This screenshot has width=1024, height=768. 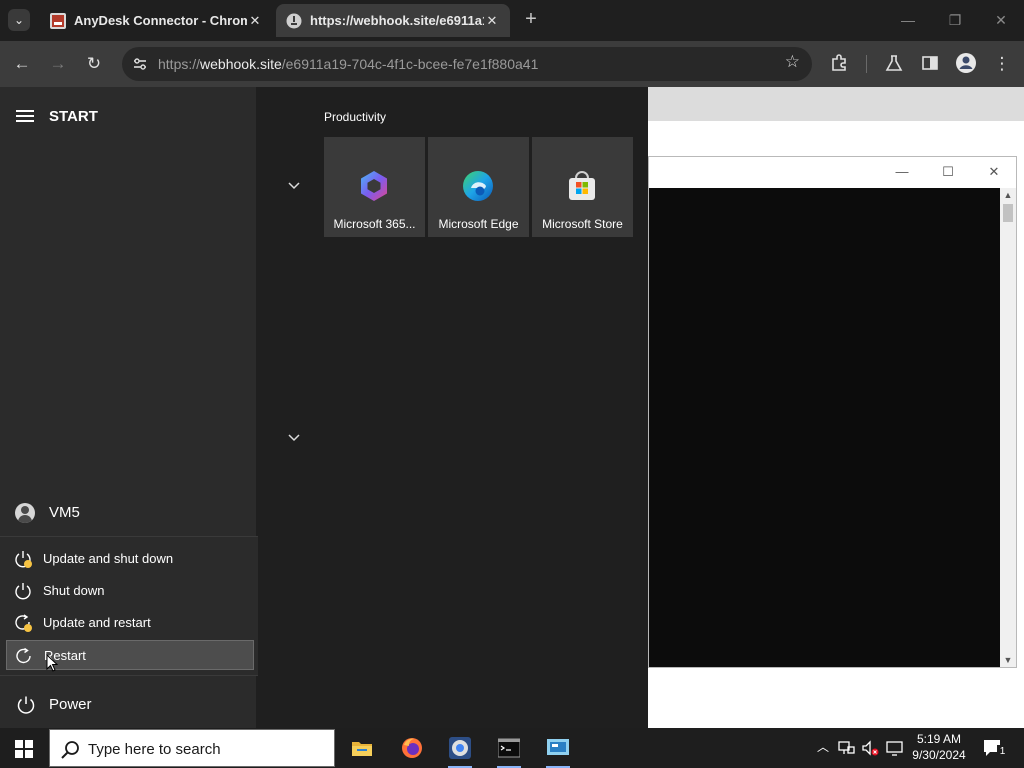 What do you see at coordinates (355, 117) in the screenshot?
I see `tile-group-title: Productivity` at bounding box center [355, 117].